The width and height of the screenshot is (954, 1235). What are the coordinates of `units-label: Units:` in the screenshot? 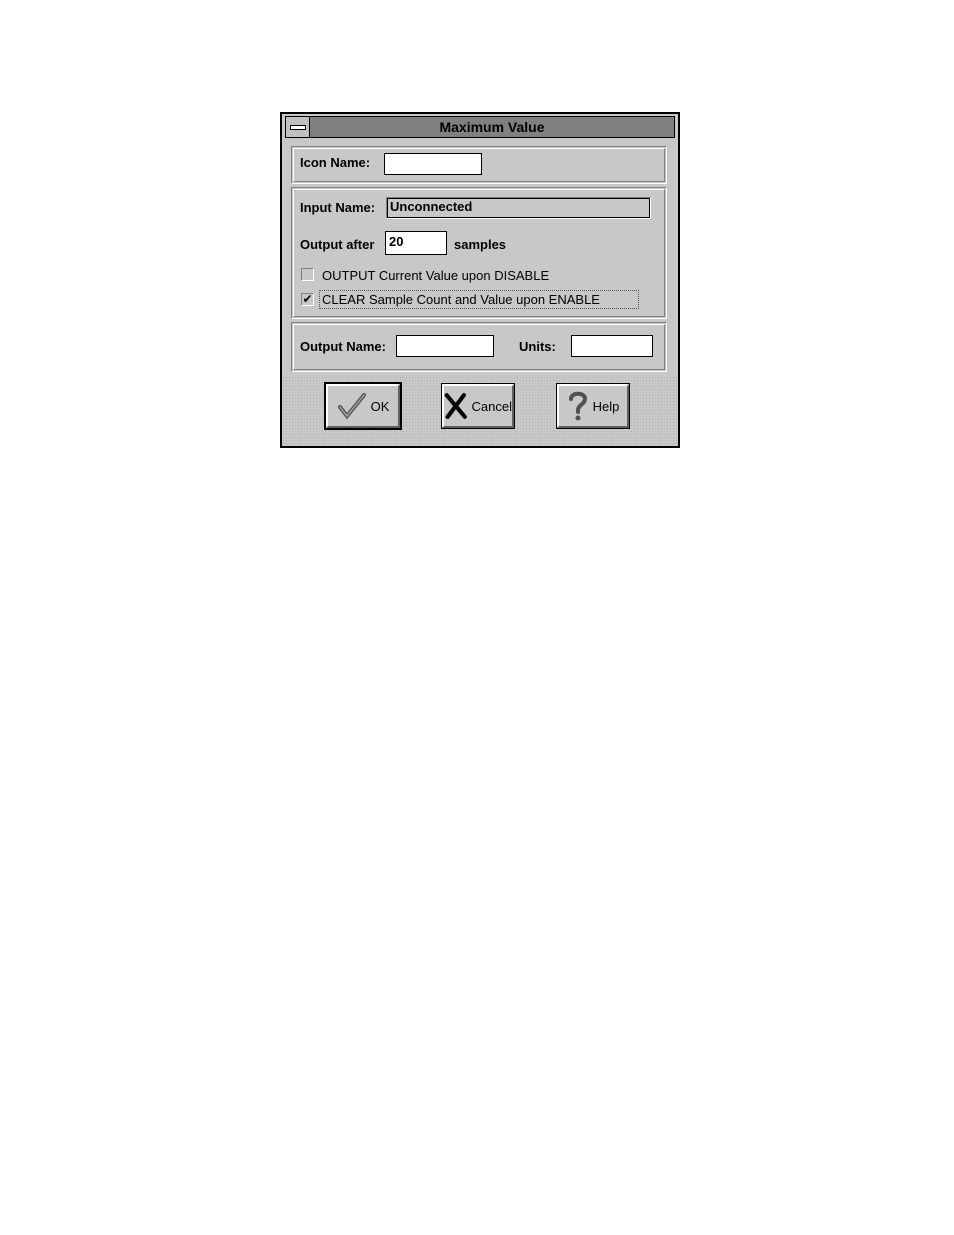 It's located at (537, 346).